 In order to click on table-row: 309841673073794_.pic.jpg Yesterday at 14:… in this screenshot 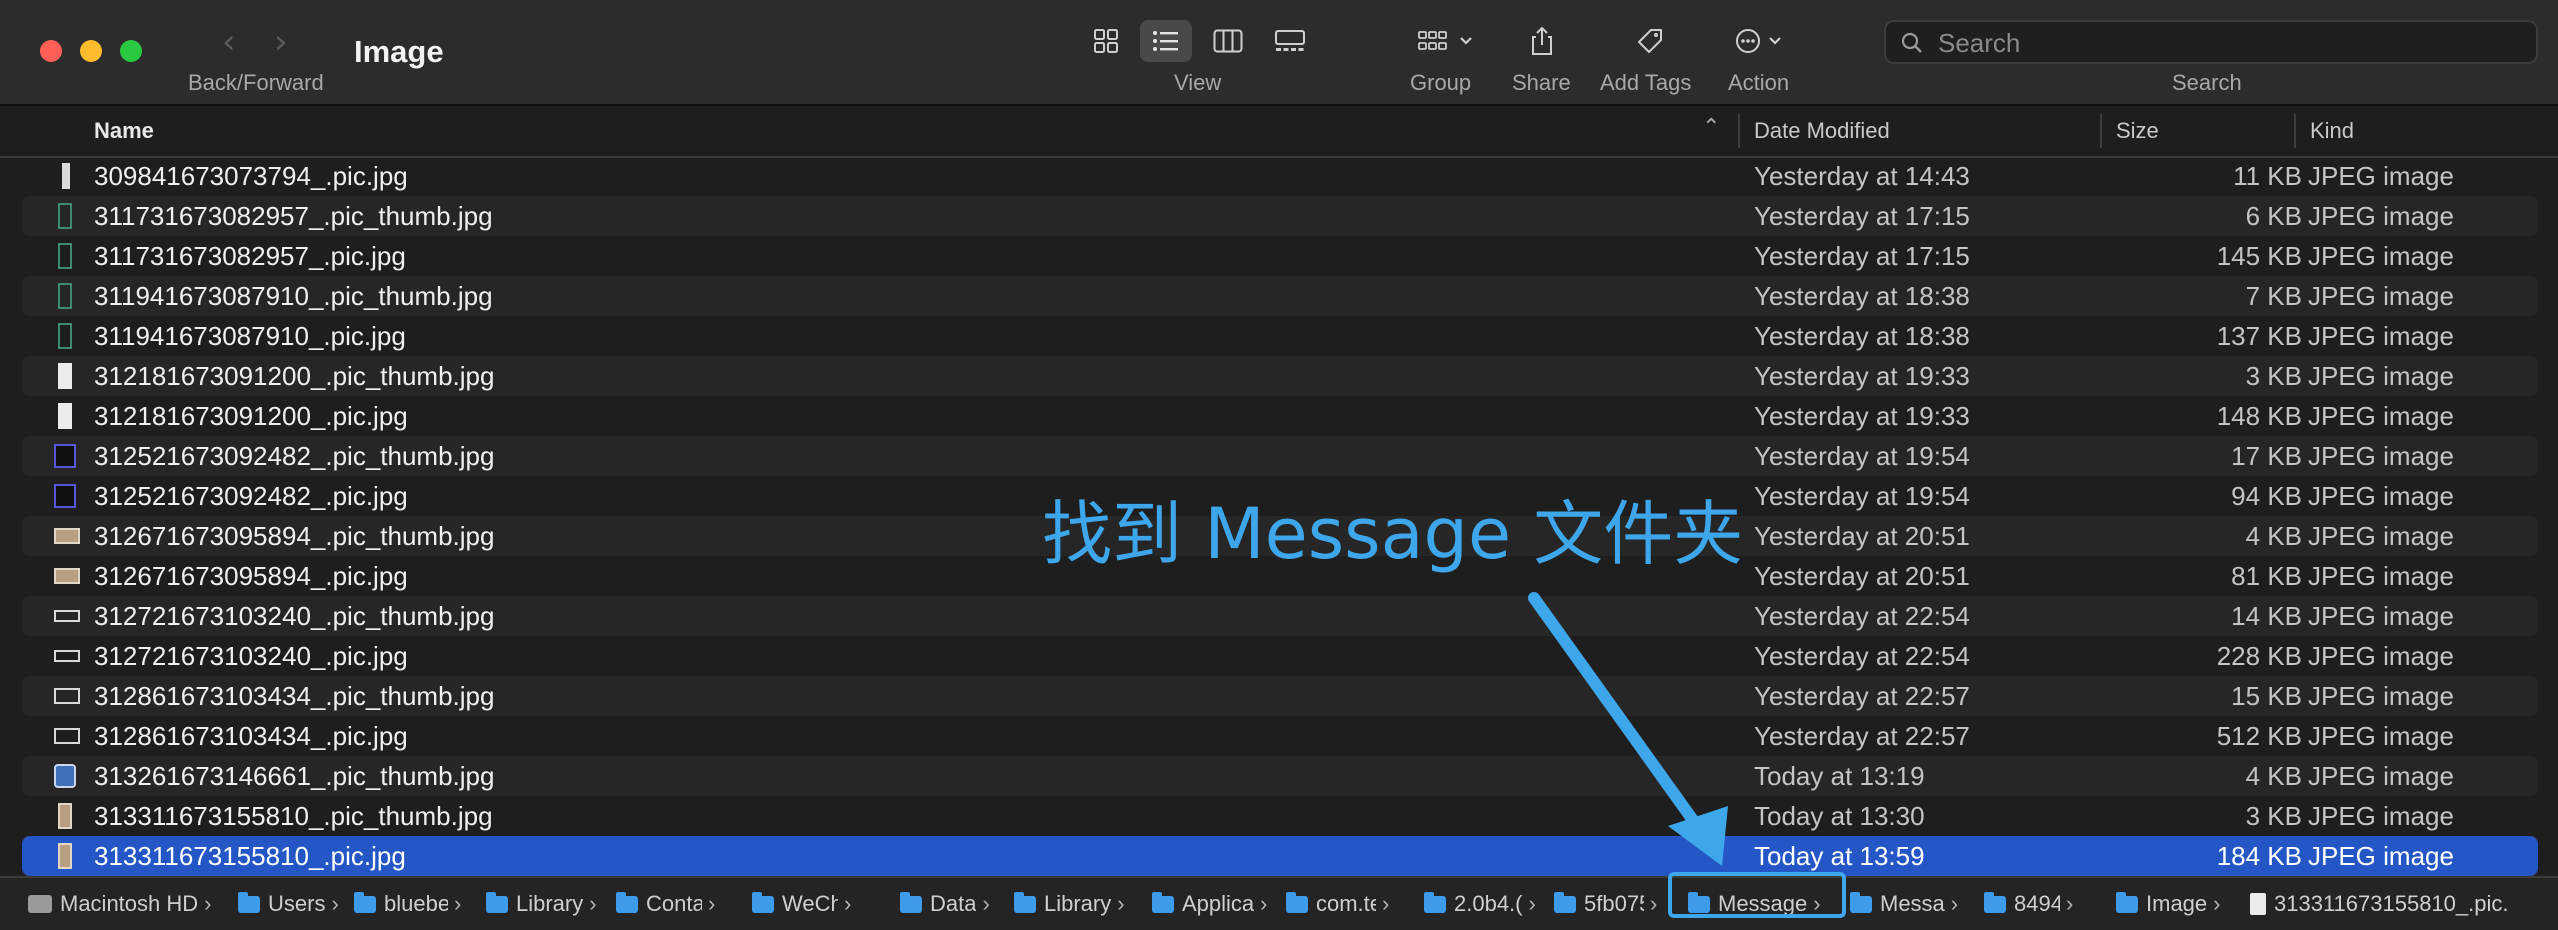, I will do `click(1280, 176)`.